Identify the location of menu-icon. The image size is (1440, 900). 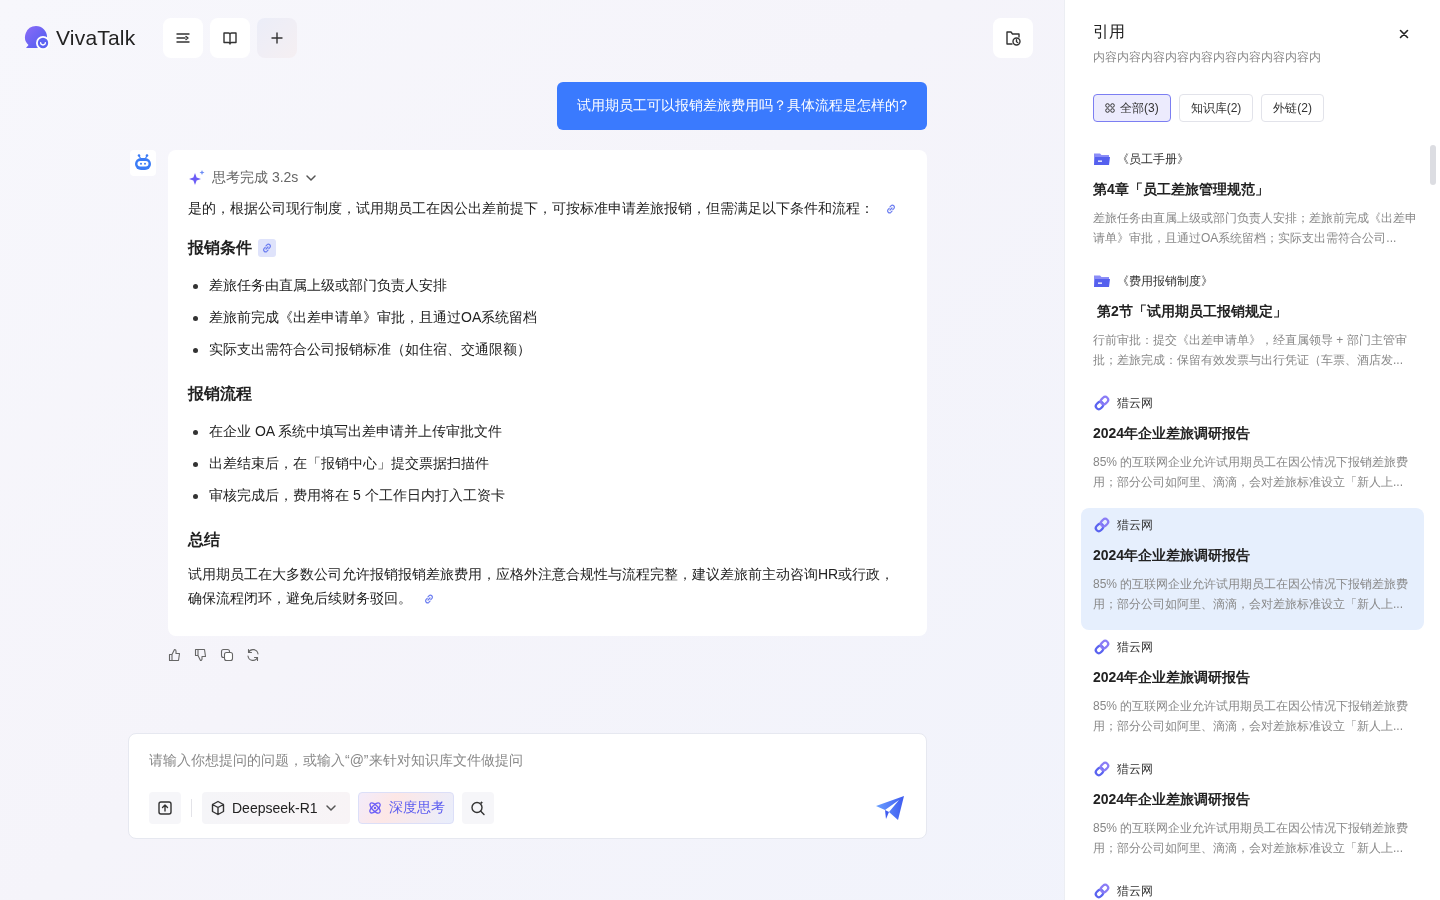
(183, 38).